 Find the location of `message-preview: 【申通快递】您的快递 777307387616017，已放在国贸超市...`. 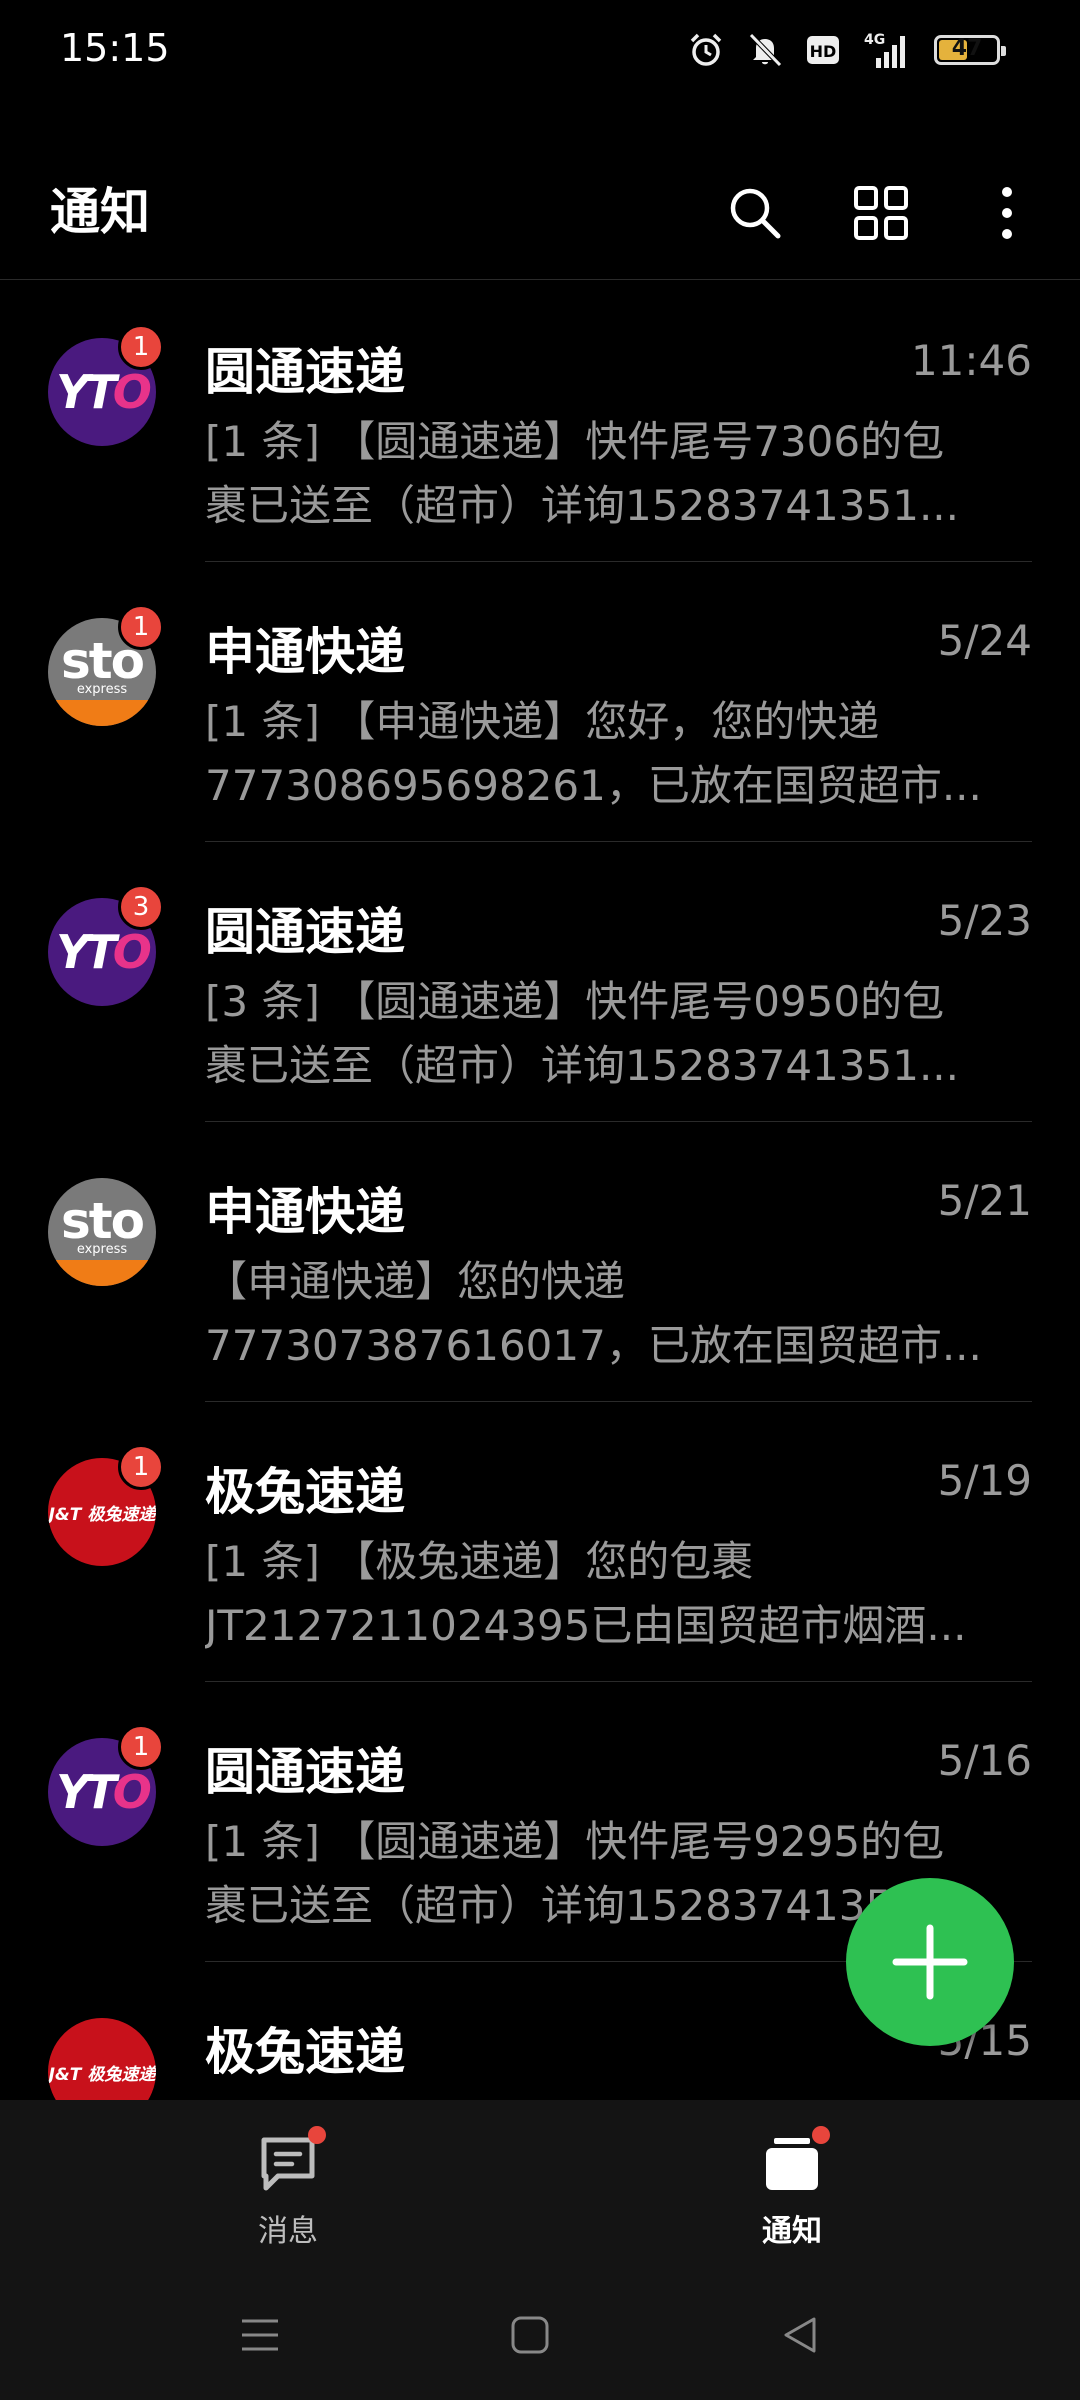

message-preview: 【申通快递】您的快递 777307387616017，已放在国贸超市... is located at coordinates (618, 1314).